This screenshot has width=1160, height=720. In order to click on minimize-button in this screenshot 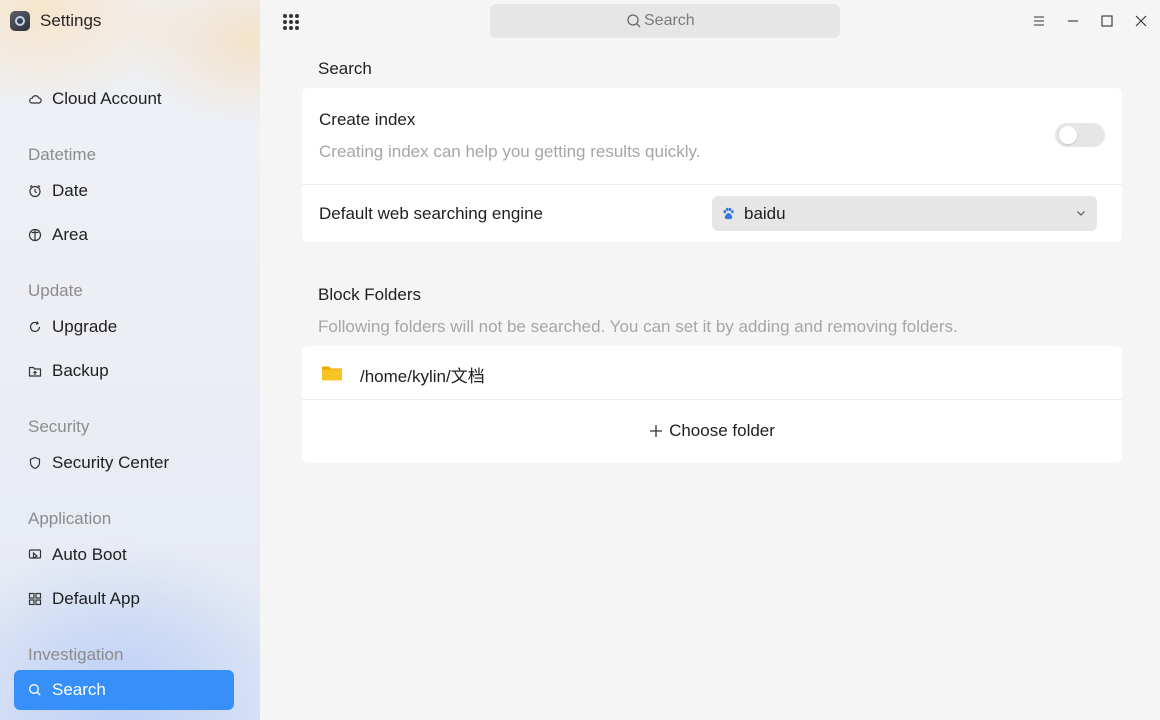, I will do `click(1073, 21)`.